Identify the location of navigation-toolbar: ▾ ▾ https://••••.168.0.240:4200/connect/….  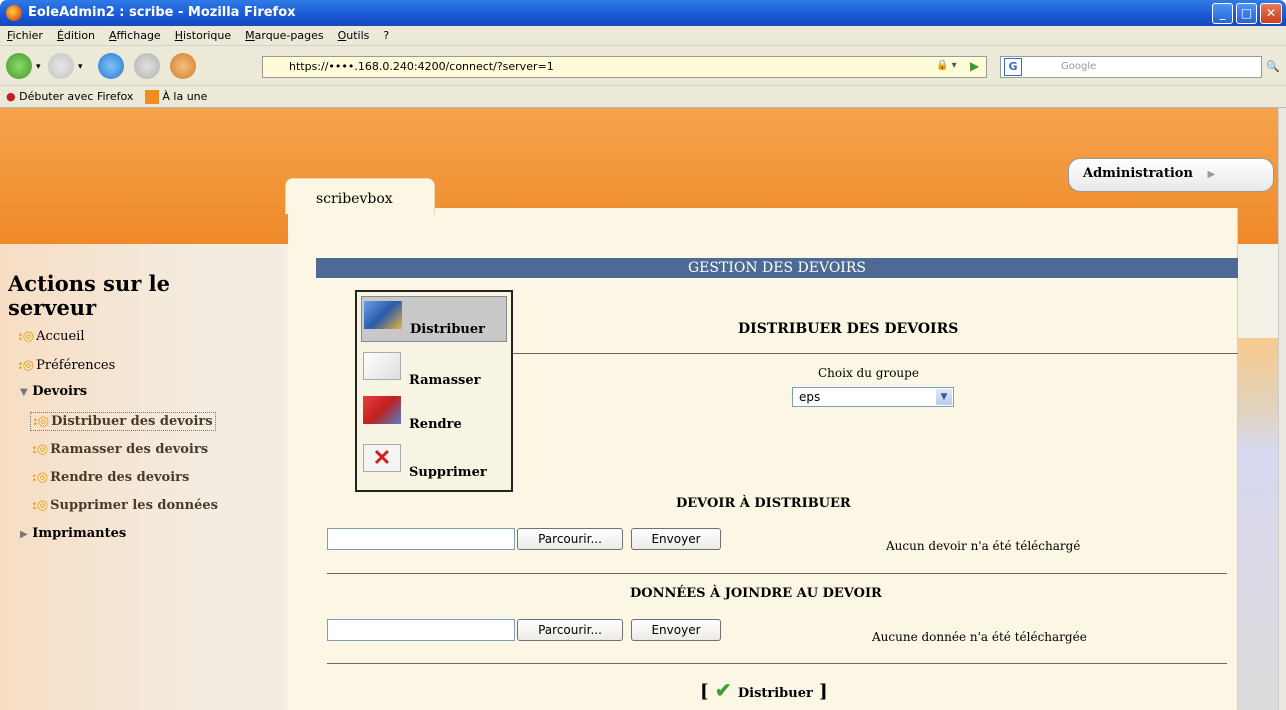
(643, 66).